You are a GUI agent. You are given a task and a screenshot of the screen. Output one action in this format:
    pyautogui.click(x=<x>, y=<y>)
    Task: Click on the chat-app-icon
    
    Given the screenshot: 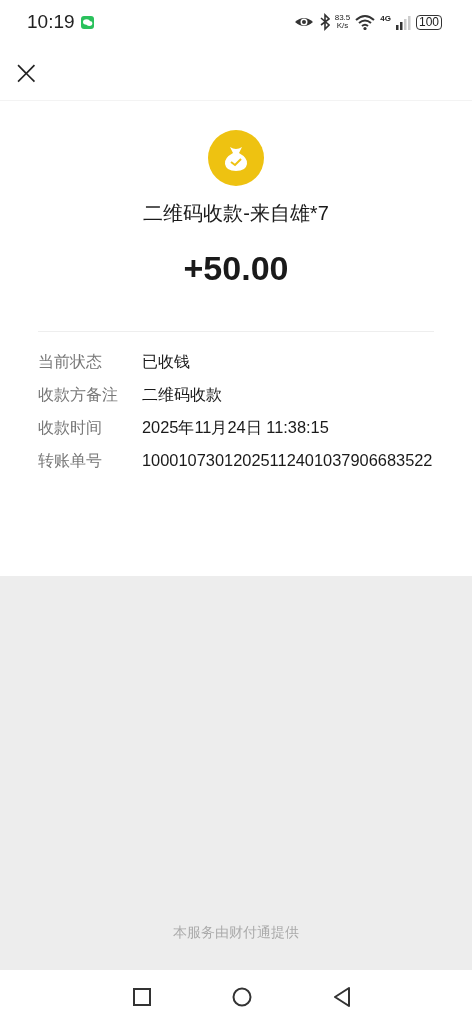 What is the action you would take?
    pyautogui.click(x=87, y=22)
    